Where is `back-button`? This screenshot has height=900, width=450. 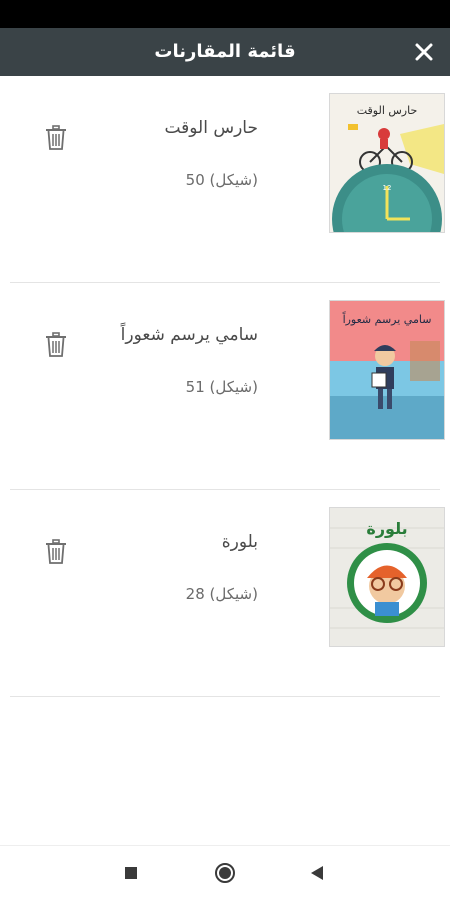
back-button is located at coordinates (317, 873).